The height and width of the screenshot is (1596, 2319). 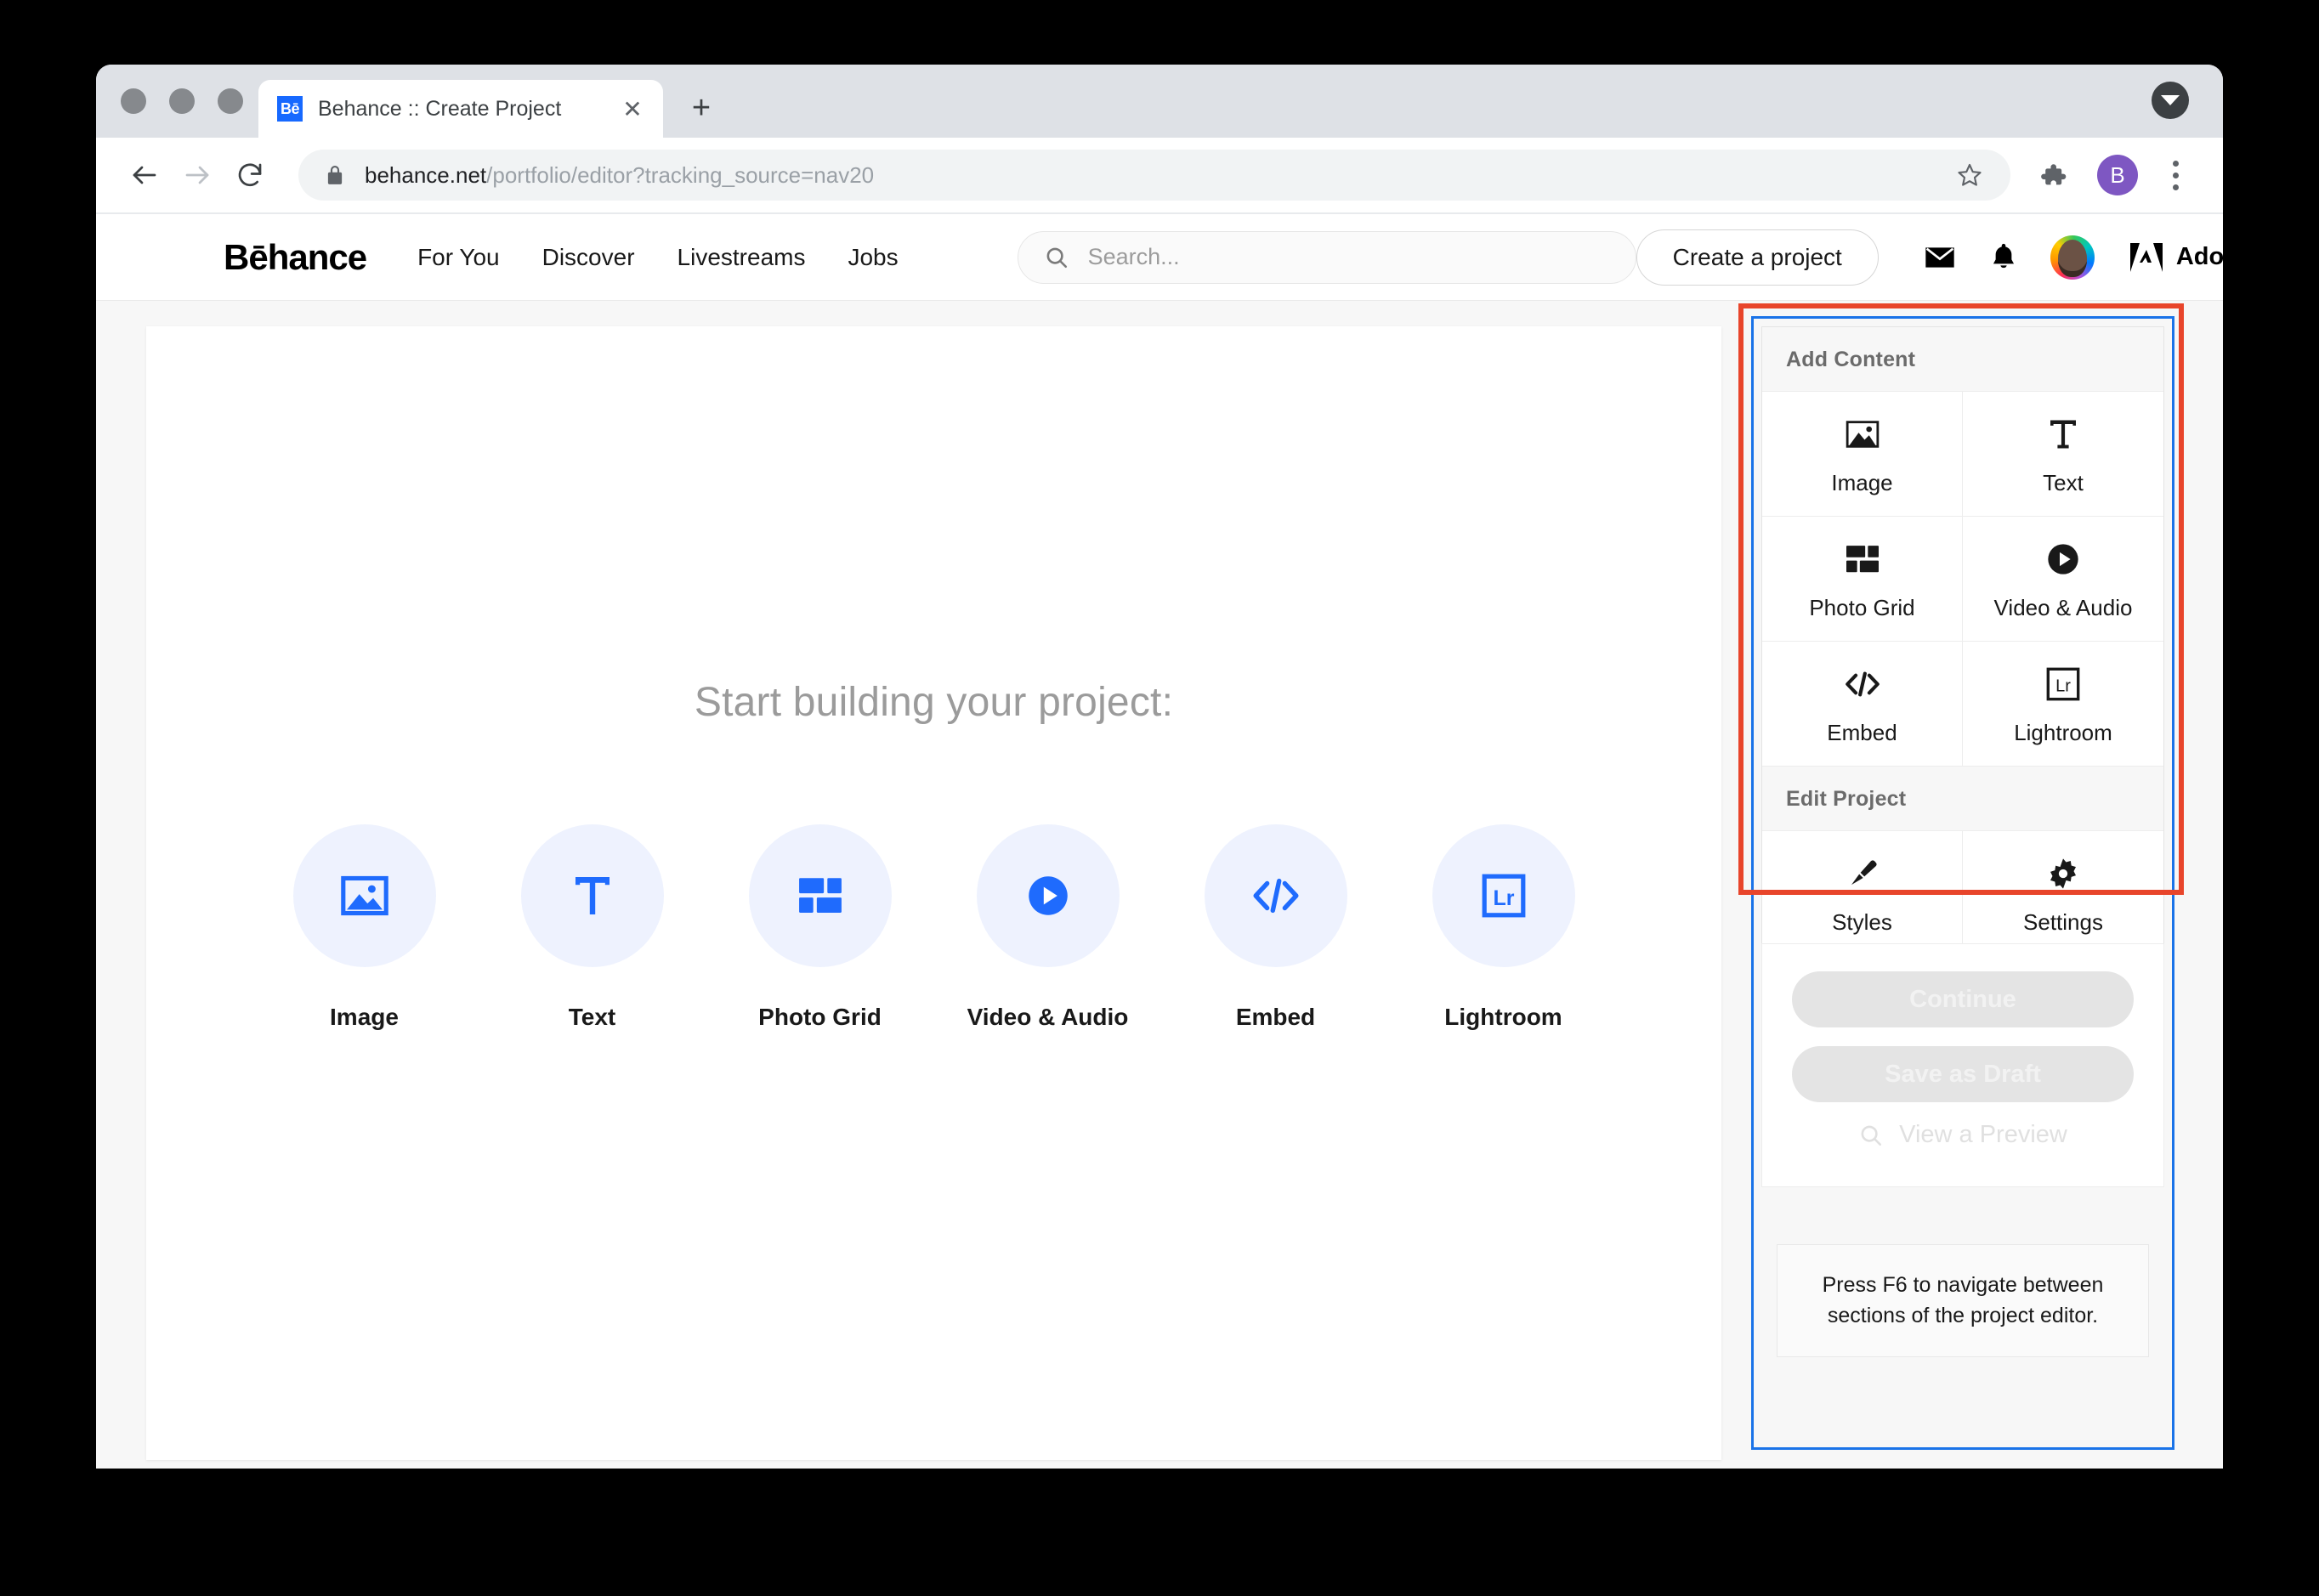 I want to click on behance-header-icons, so click(x=2009, y=258).